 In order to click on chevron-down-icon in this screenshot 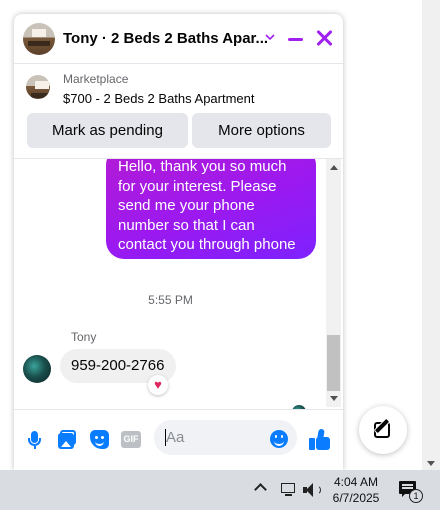, I will do `click(271, 37)`.